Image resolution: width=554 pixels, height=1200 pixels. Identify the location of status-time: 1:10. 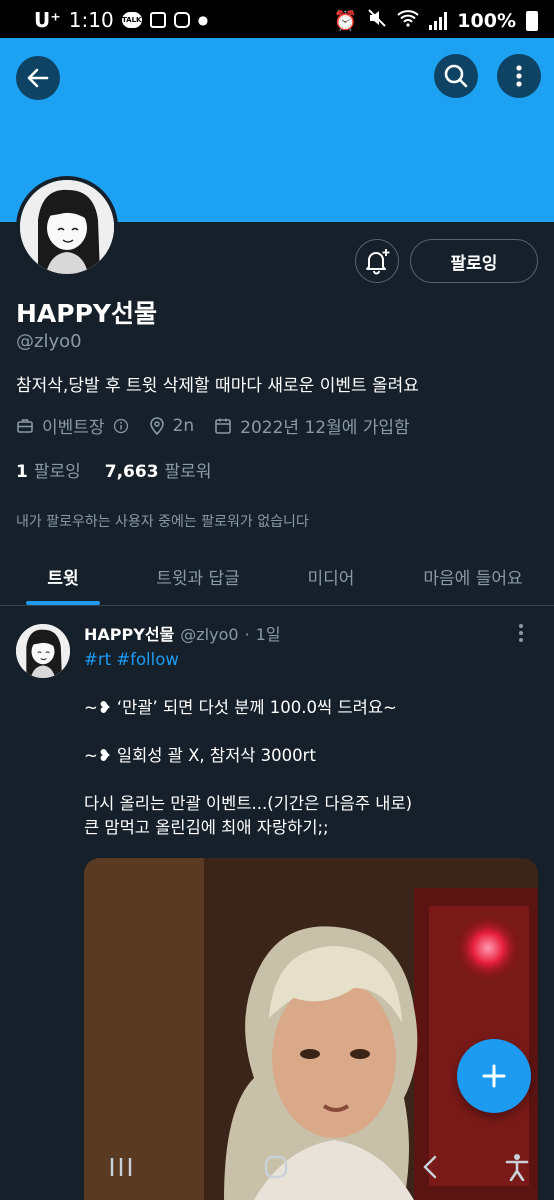
(91, 20).